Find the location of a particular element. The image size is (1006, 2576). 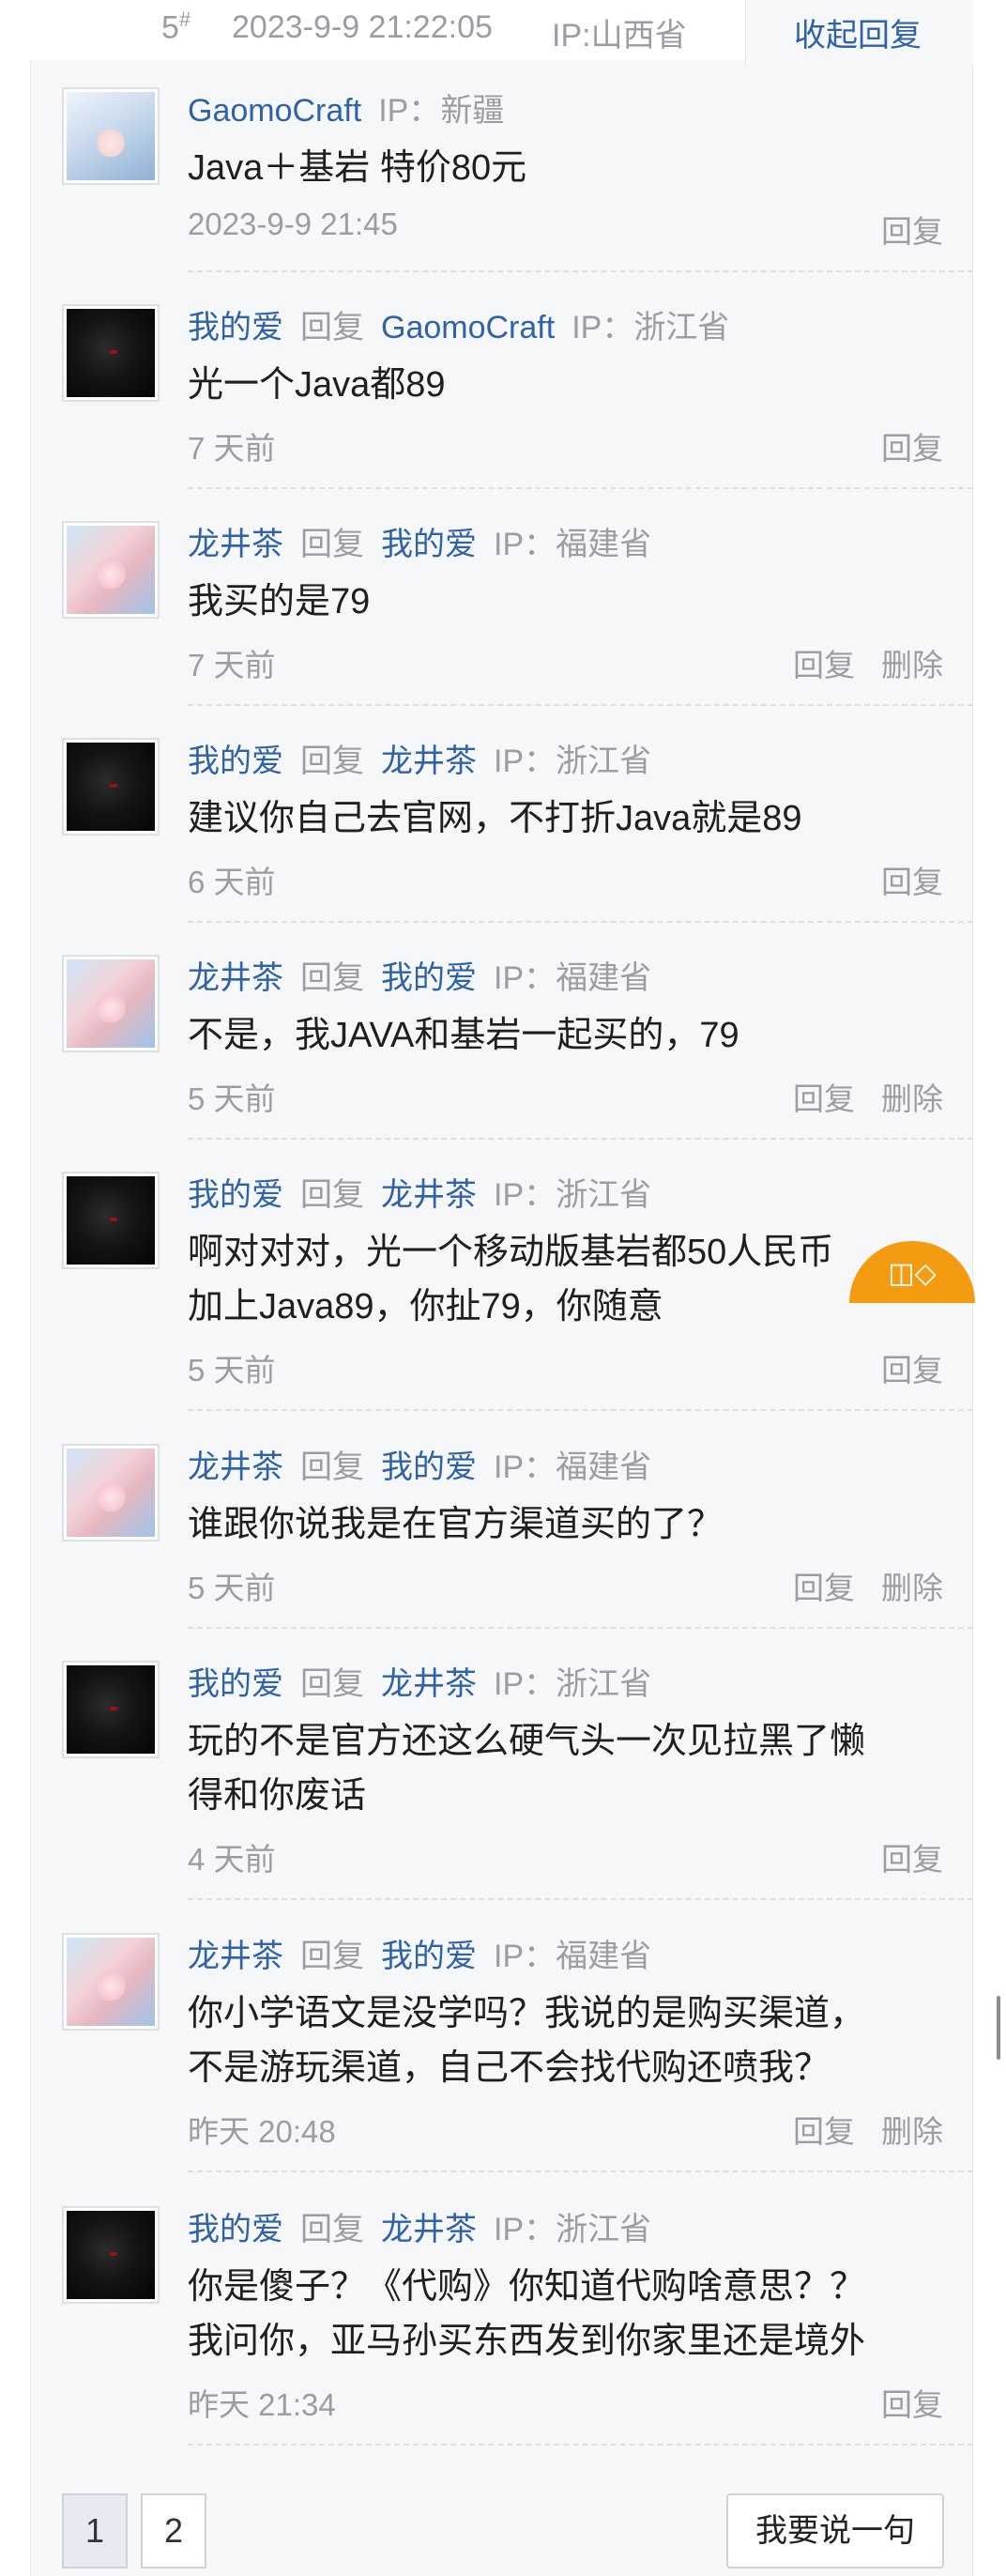

page-button-1: 1 is located at coordinates (95, 2531).